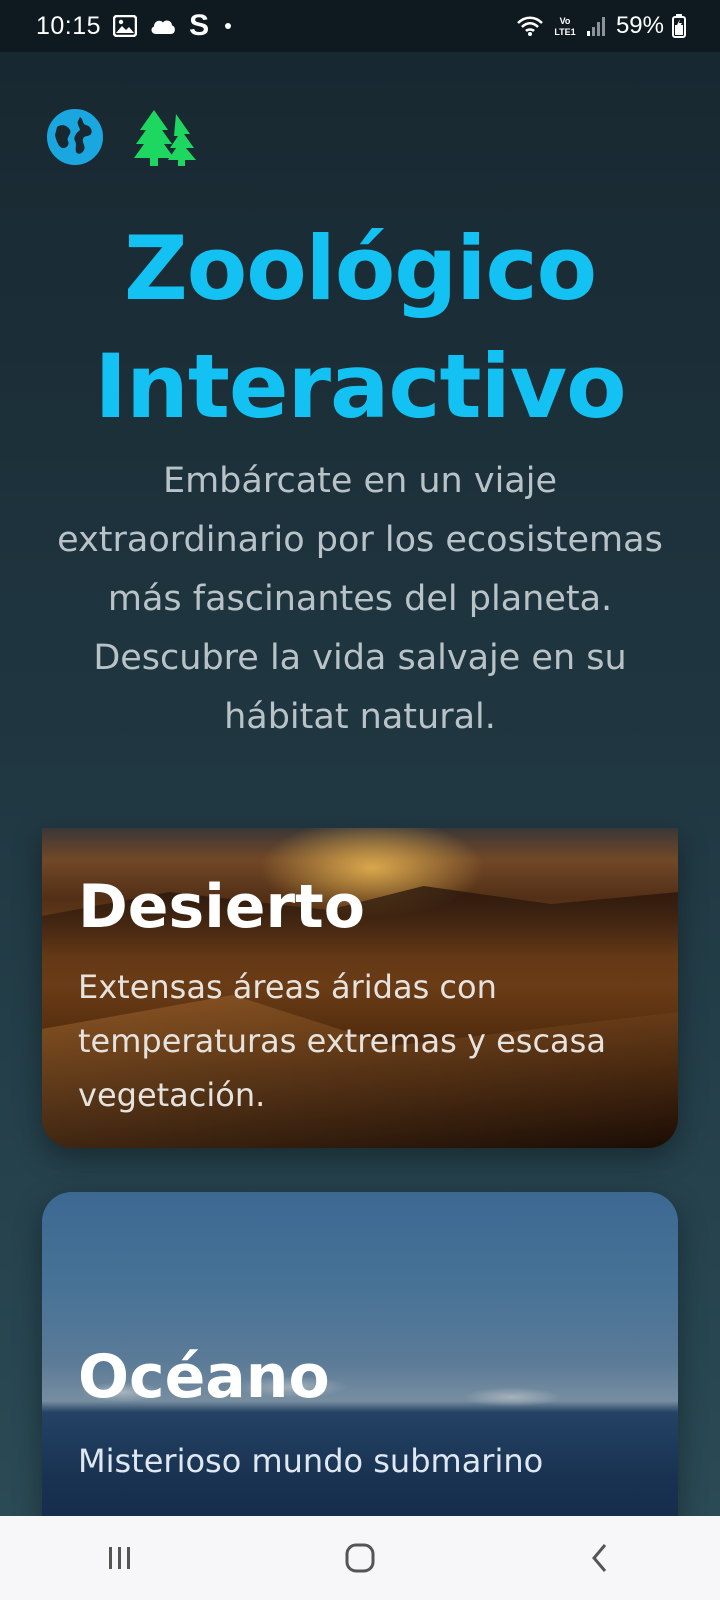  Describe the element at coordinates (530, 26) in the screenshot. I see `wifi-icon` at that location.